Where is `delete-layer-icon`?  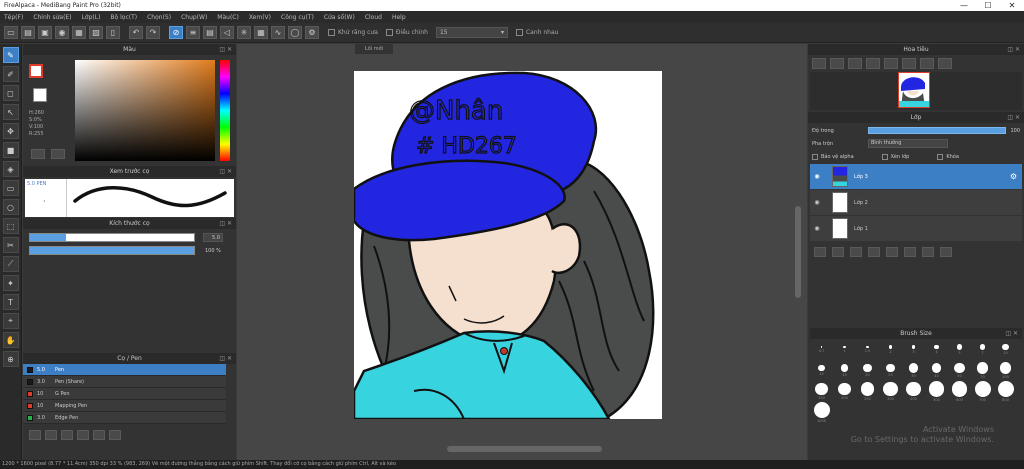
delete-layer-icon is located at coordinates (946, 252).